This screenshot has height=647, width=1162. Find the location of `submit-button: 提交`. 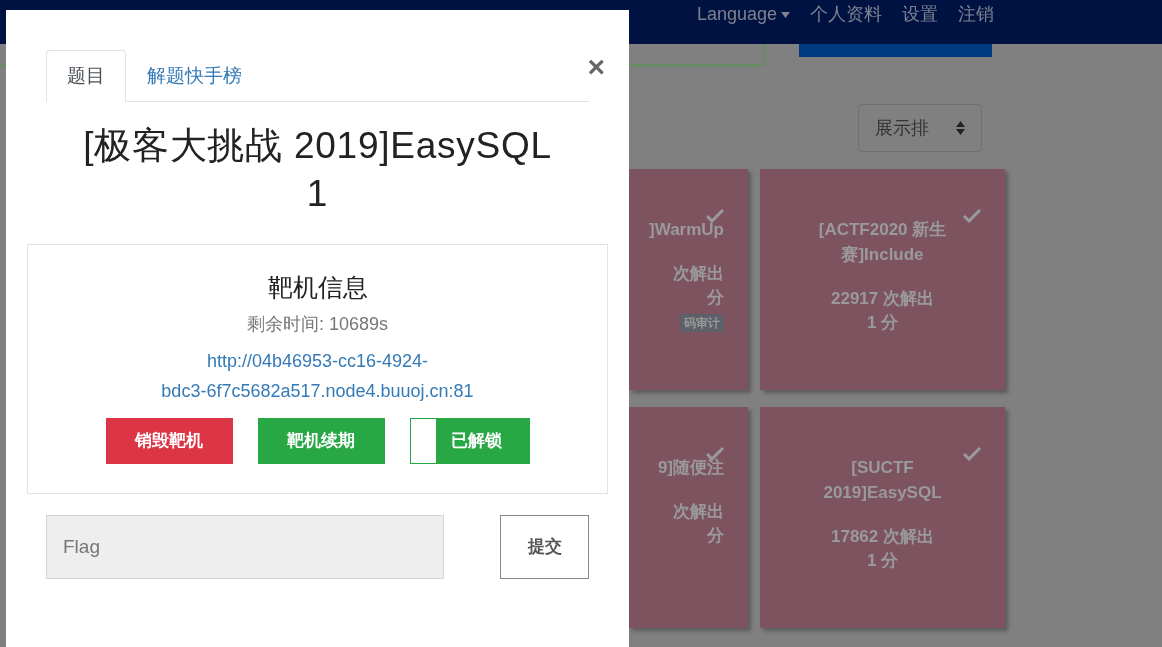

submit-button: 提交 is located at coordinates (544, 547).